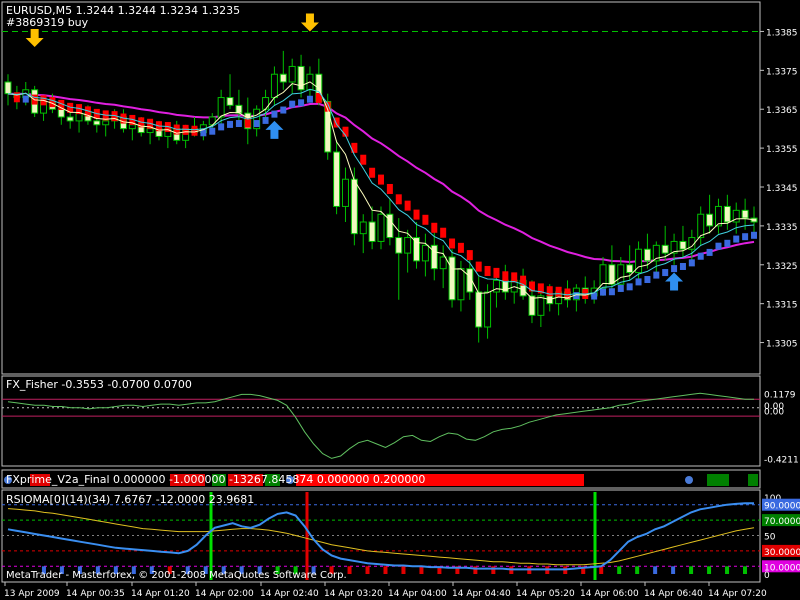 Image resolution: width=800 pixels, height=600 pixels. Describe the element at coordinates (689, 480) in the screenshot. I see `fxprime-dot` at that location.